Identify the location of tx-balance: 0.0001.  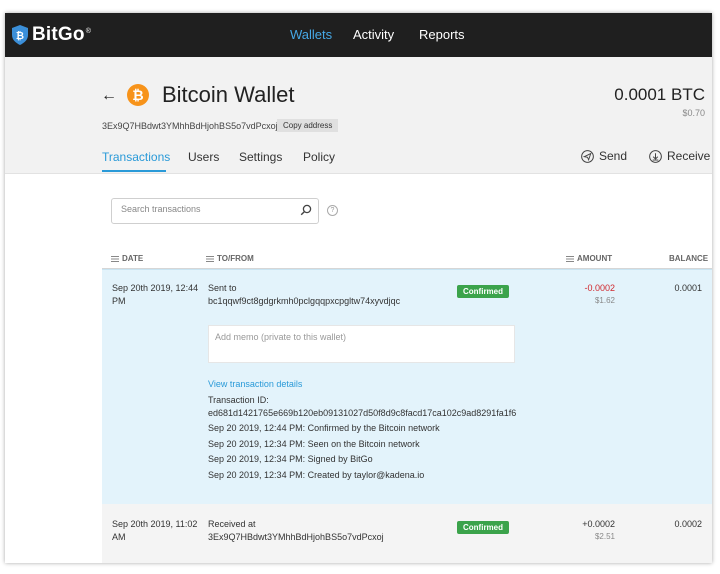
(688, 288).